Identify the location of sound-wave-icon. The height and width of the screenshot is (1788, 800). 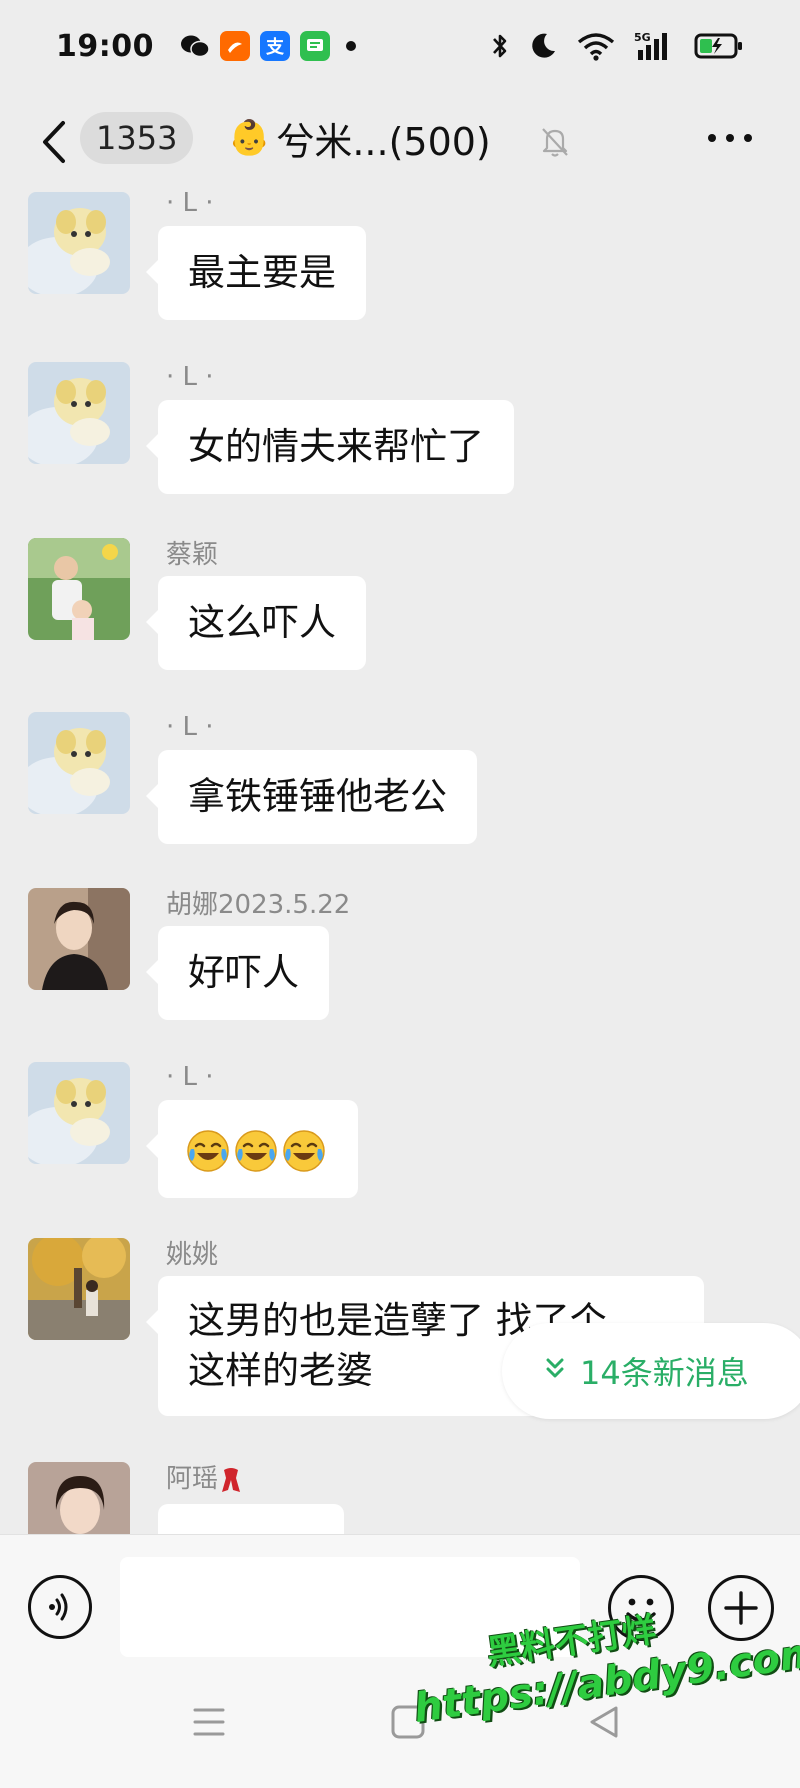
(58, 1607).